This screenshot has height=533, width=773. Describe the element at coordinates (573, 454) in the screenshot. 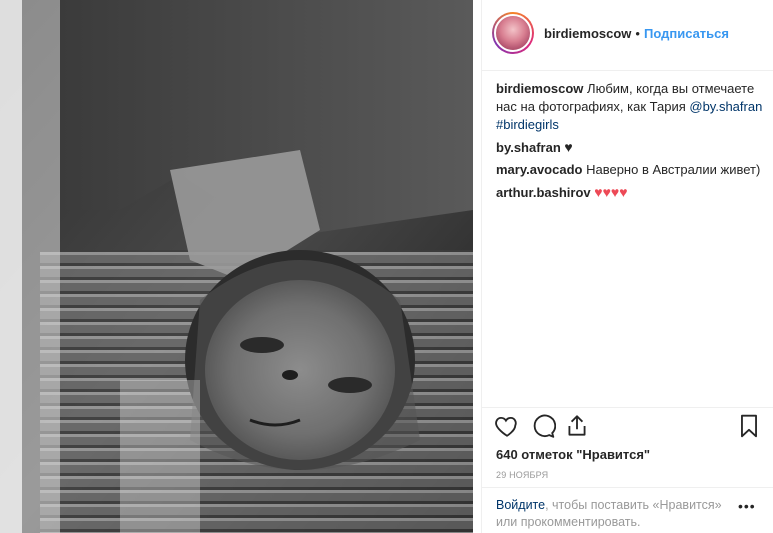

I see `likes-count: 640 отметок "Нравится"` at that location.